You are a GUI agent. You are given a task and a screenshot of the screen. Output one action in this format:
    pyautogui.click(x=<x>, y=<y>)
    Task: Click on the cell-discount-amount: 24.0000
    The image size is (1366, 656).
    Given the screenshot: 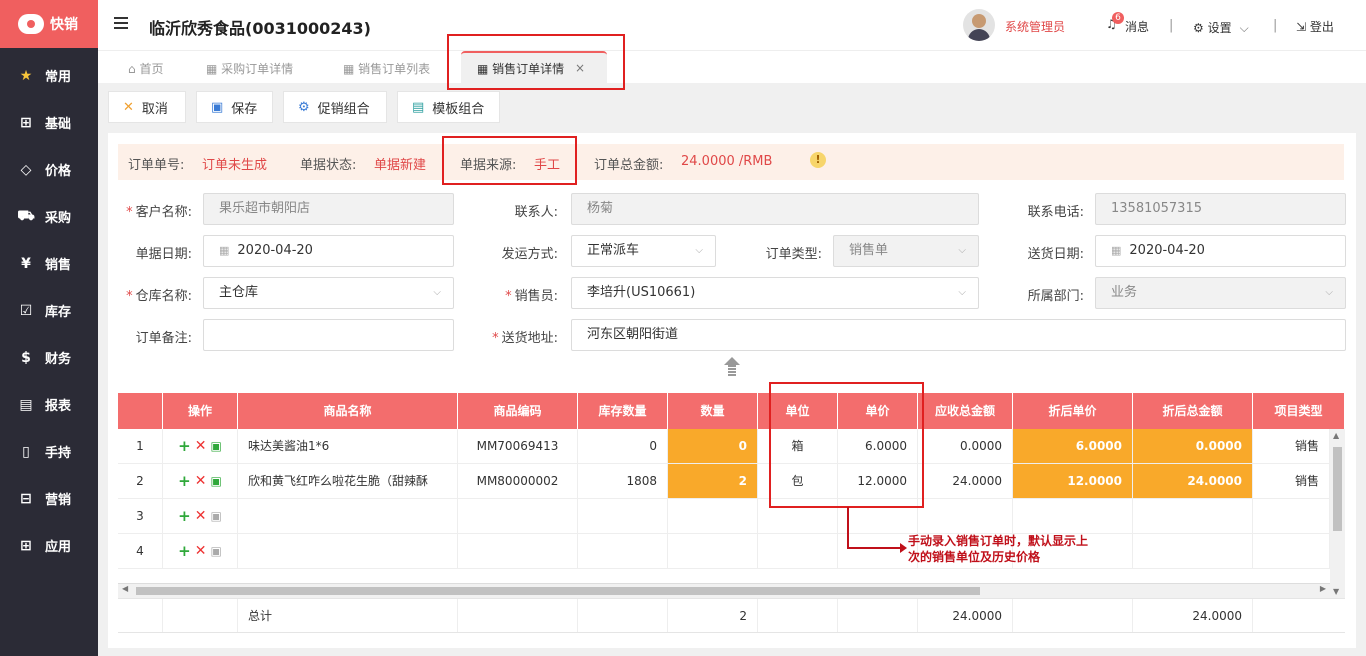 What is the action you would take?
    pyautogui.click(x=1193, y=481)
    